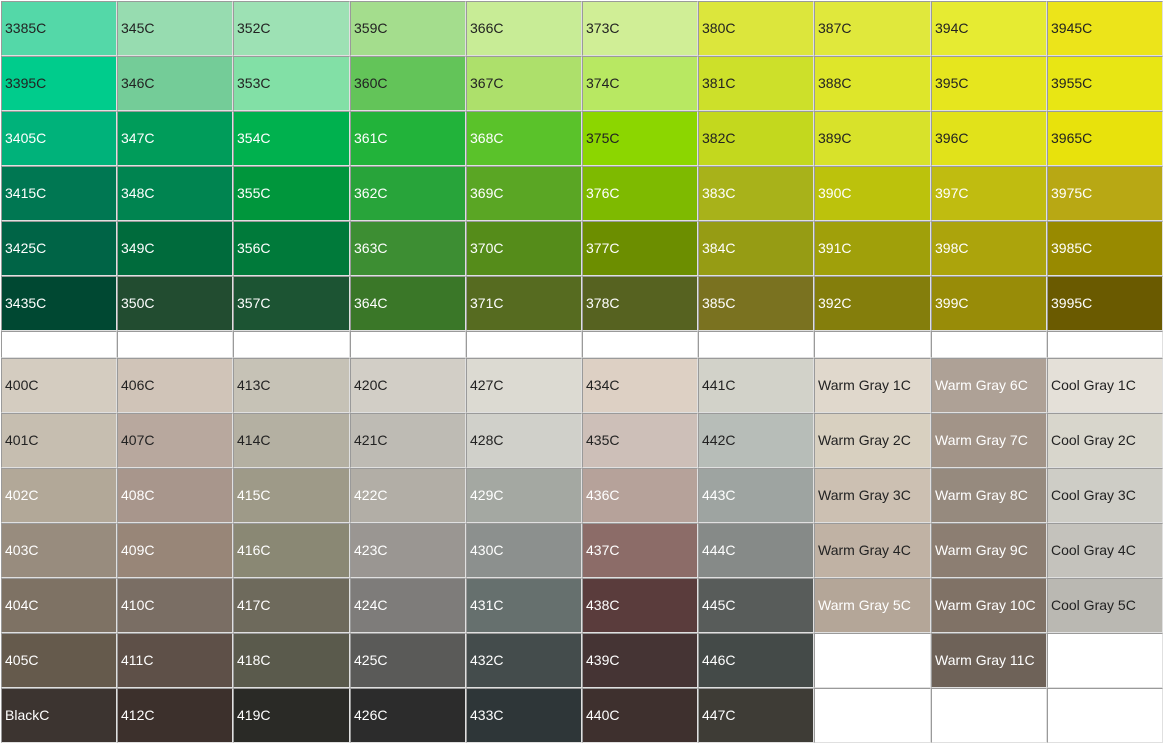 This screenshot has width=1165, height=744. What do you see at coordinates (22, 660) in the screenshot?
I see `swatch-label: 405C` at bounding box center [22, 660].